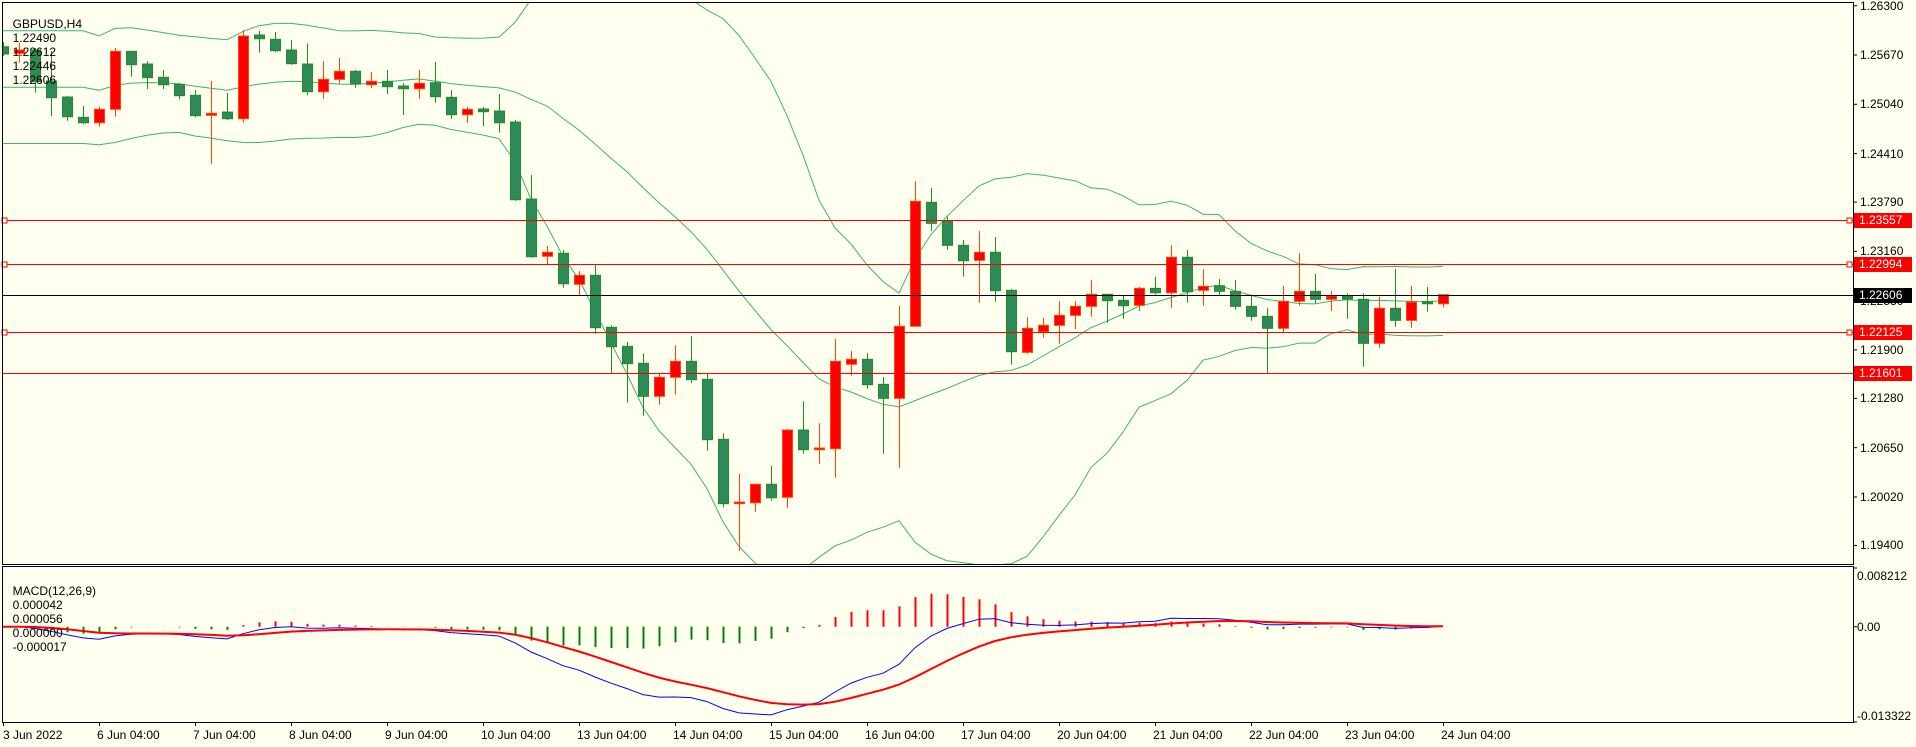  I want to click on ohlc-open: 1.22490, so click(34, 38).